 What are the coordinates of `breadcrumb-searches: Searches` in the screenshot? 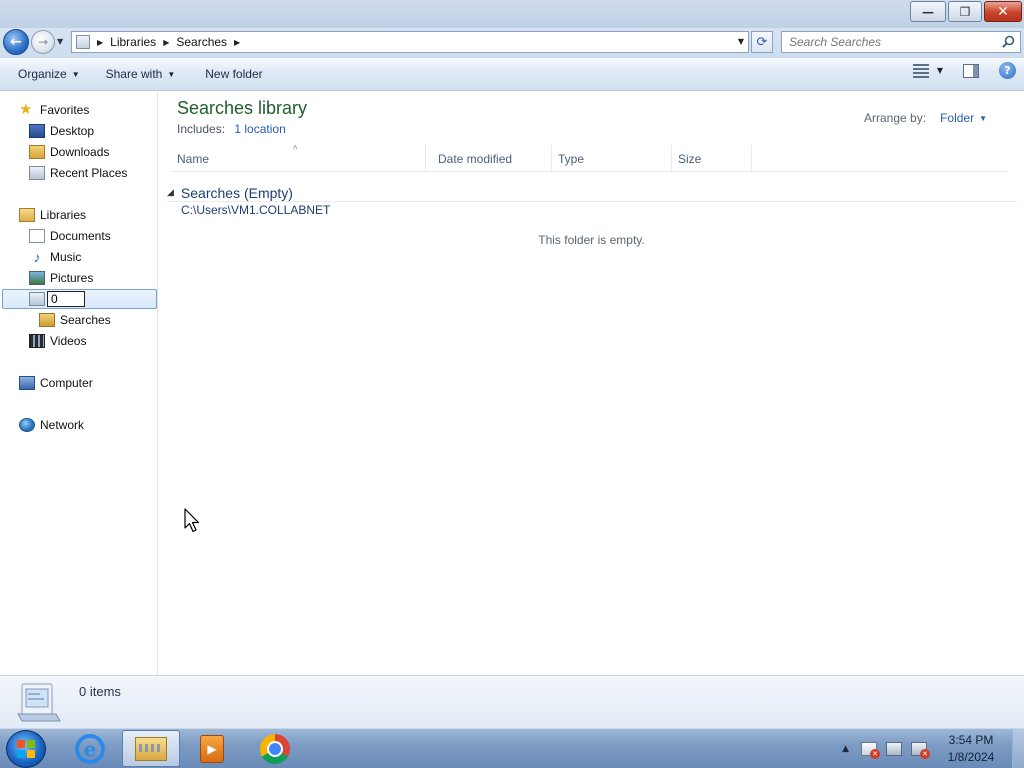 It's located at (201, 42).